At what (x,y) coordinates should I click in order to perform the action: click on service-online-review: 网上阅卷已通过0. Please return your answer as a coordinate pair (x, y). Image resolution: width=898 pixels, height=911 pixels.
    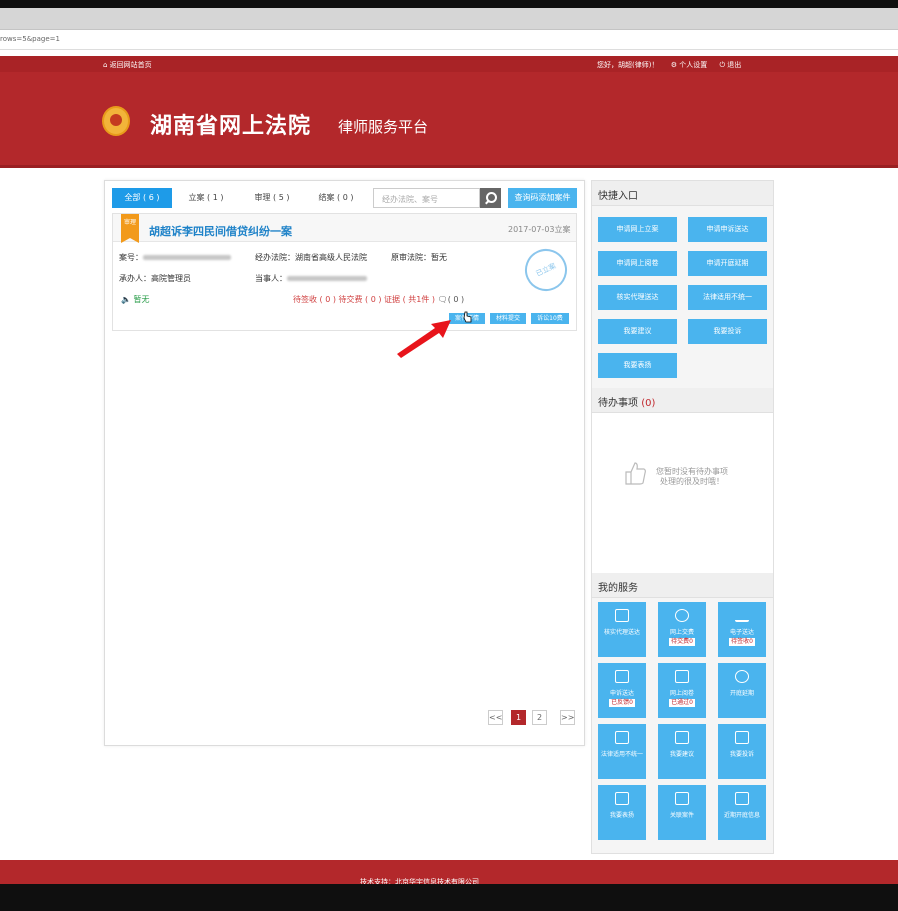
    Looking at the image, I should click on (682, 690).